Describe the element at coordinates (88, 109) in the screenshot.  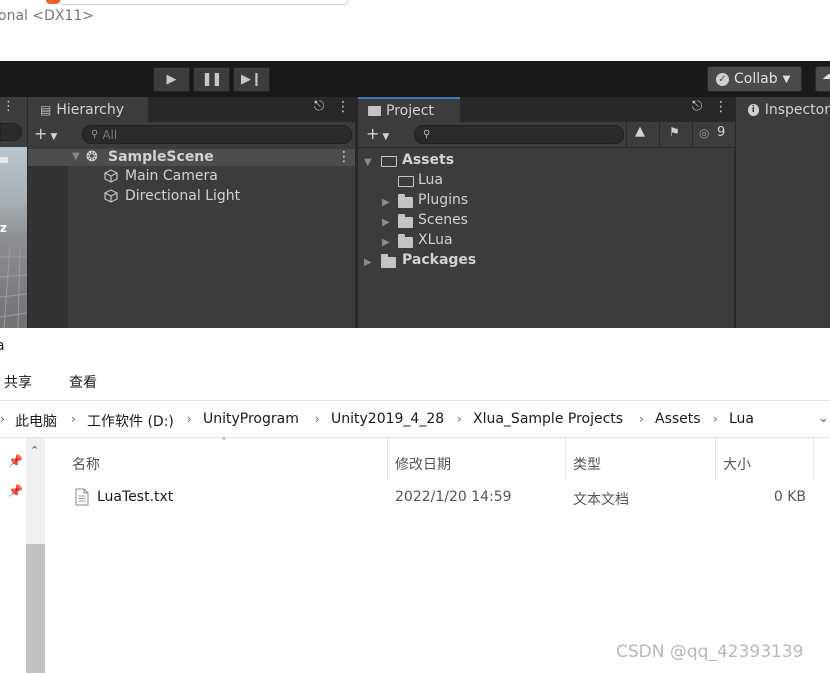
I see `tab-hierarchy: ▤ Hierarchy` at that location.